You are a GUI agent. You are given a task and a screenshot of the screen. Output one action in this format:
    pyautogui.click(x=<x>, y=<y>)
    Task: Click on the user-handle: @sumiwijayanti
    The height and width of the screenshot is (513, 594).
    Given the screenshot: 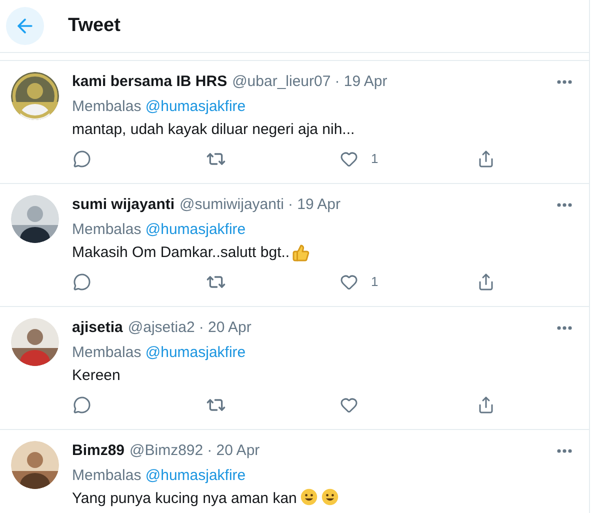 What is the action you would take?
    pyautogui.click(x=232, y=204)
    